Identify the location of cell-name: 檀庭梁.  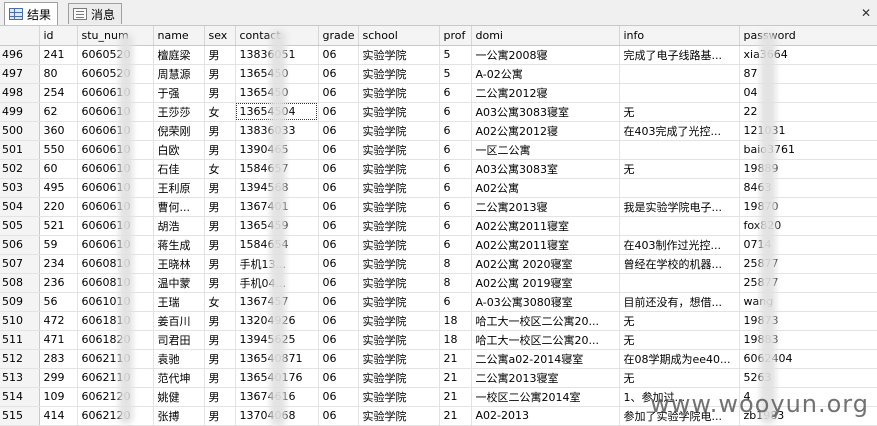
(179, 55).